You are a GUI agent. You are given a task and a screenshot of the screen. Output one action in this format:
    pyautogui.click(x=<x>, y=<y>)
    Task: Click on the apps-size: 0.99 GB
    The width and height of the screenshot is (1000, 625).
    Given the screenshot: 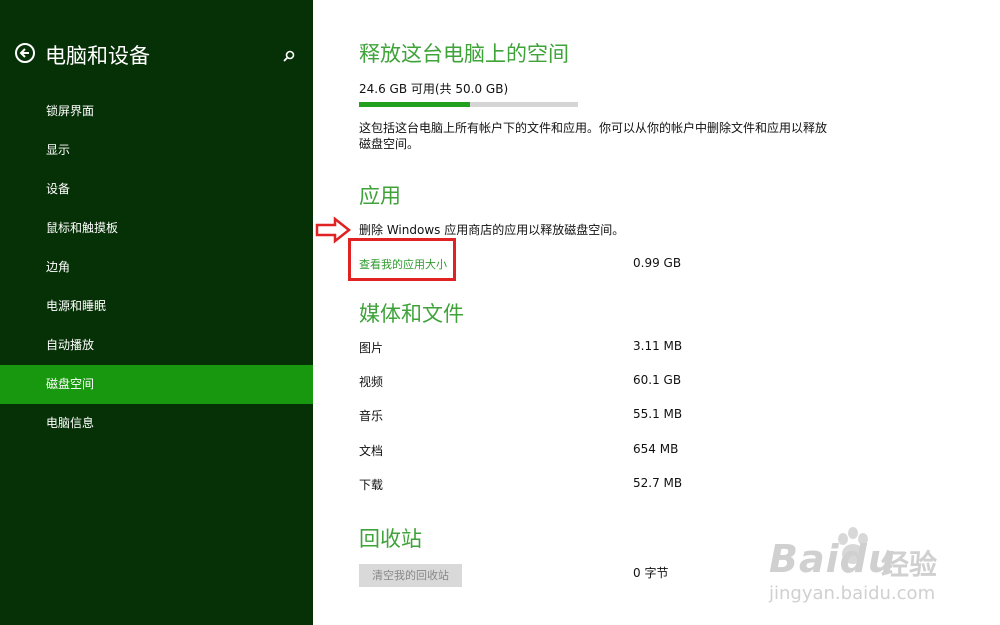 What is the action you would take?
    pyautogui.click(x=657, y=263)
    